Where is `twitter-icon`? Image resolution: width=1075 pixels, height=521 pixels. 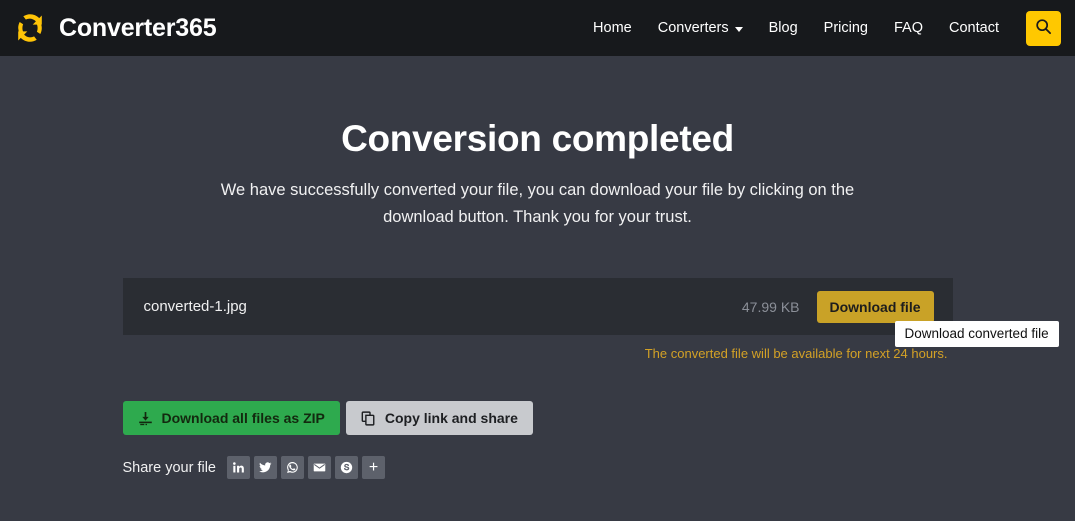 twitter-icon is located at coordinates (265, 467).